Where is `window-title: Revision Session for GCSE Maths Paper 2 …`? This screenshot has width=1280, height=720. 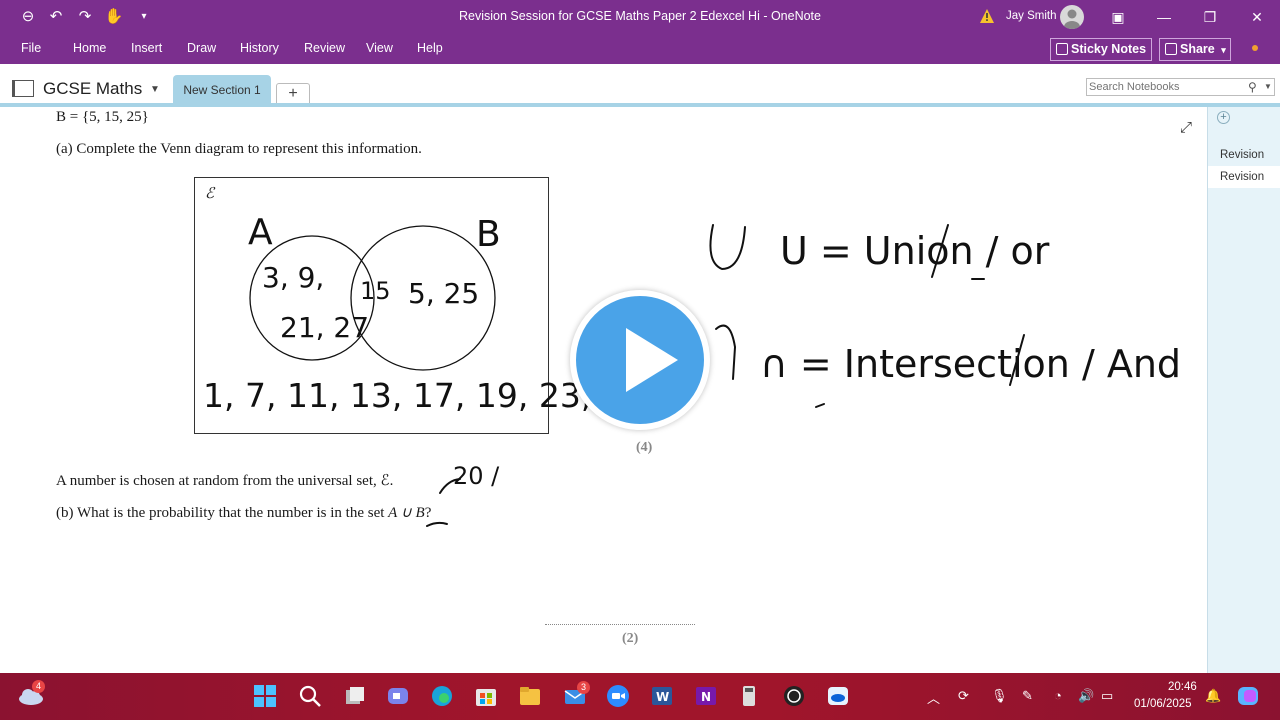 window-title: Revision Session for GCSE Maths Paper 2 … is located at coordinates (640, 16).